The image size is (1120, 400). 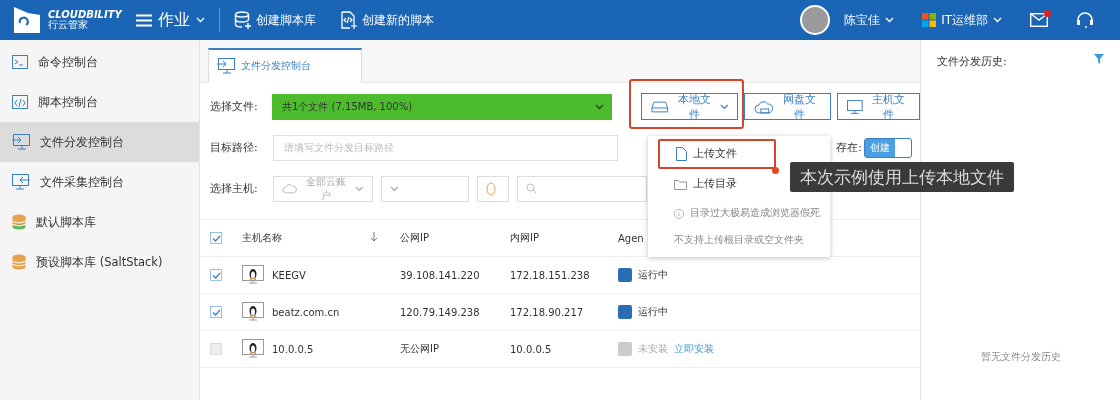 What do you see at coordinates (681, 154) in the screenshot?
I see `file-icon` at bounding box center [681, 154].